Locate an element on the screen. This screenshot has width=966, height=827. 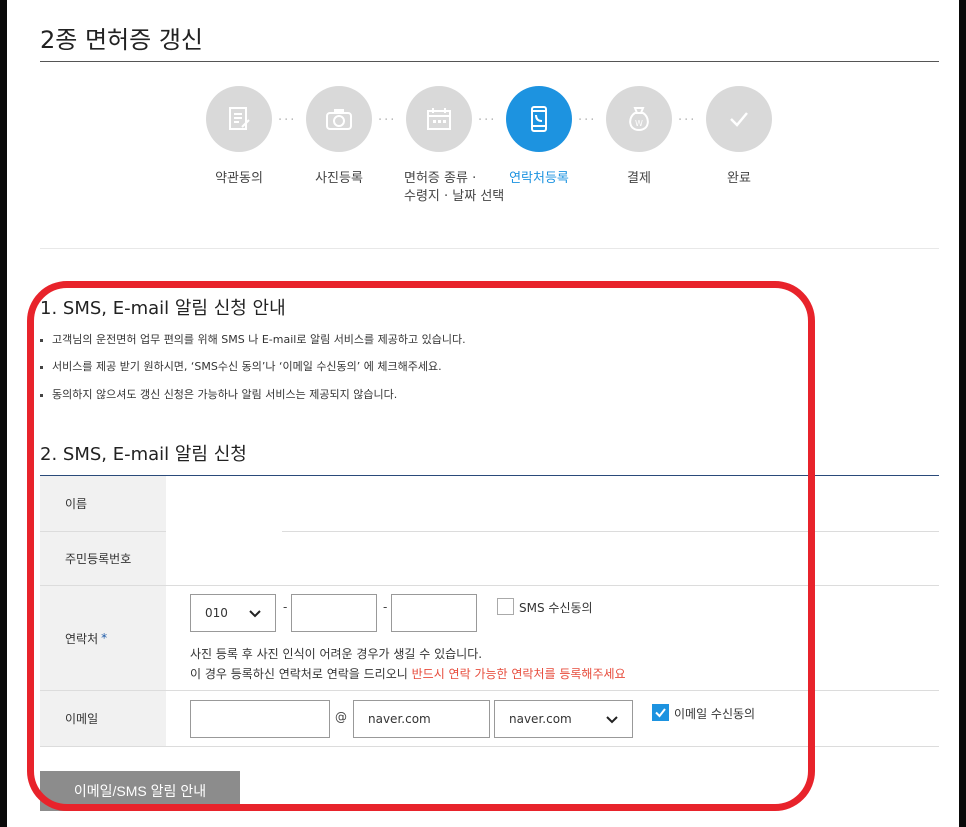
step-terms: 약관동의 is located at coordinates (239, 137).